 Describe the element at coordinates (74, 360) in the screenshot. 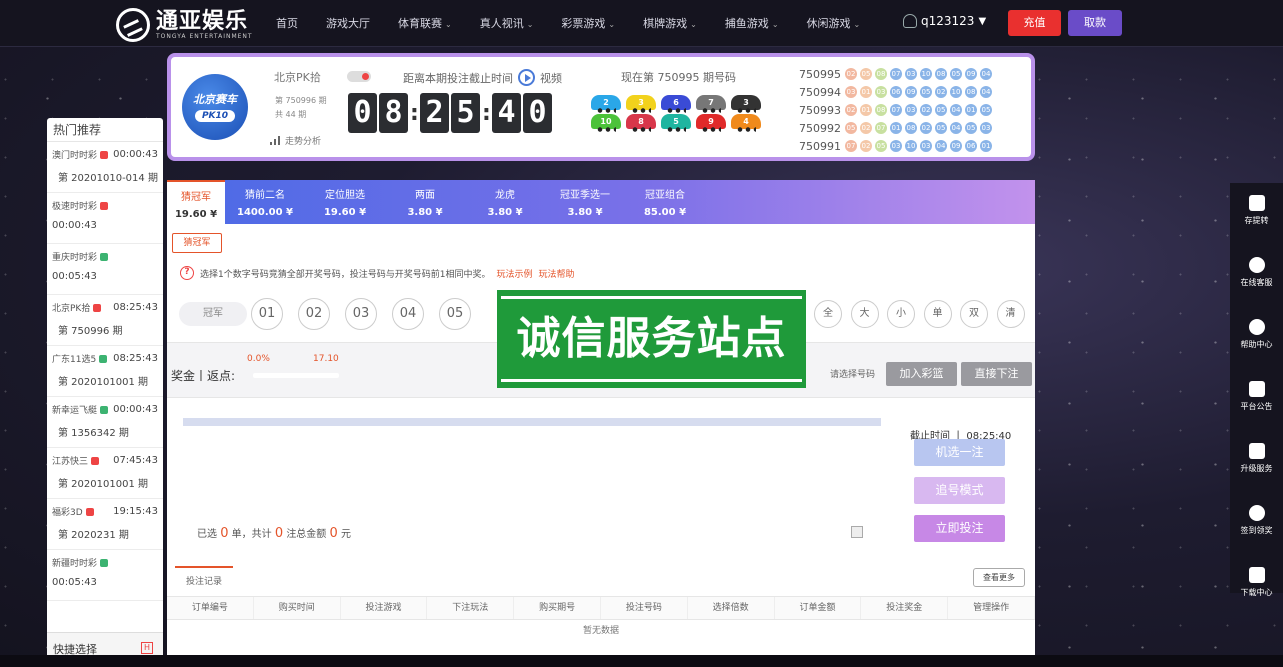

I see `hot-item-name: 广东11选5` at that location.